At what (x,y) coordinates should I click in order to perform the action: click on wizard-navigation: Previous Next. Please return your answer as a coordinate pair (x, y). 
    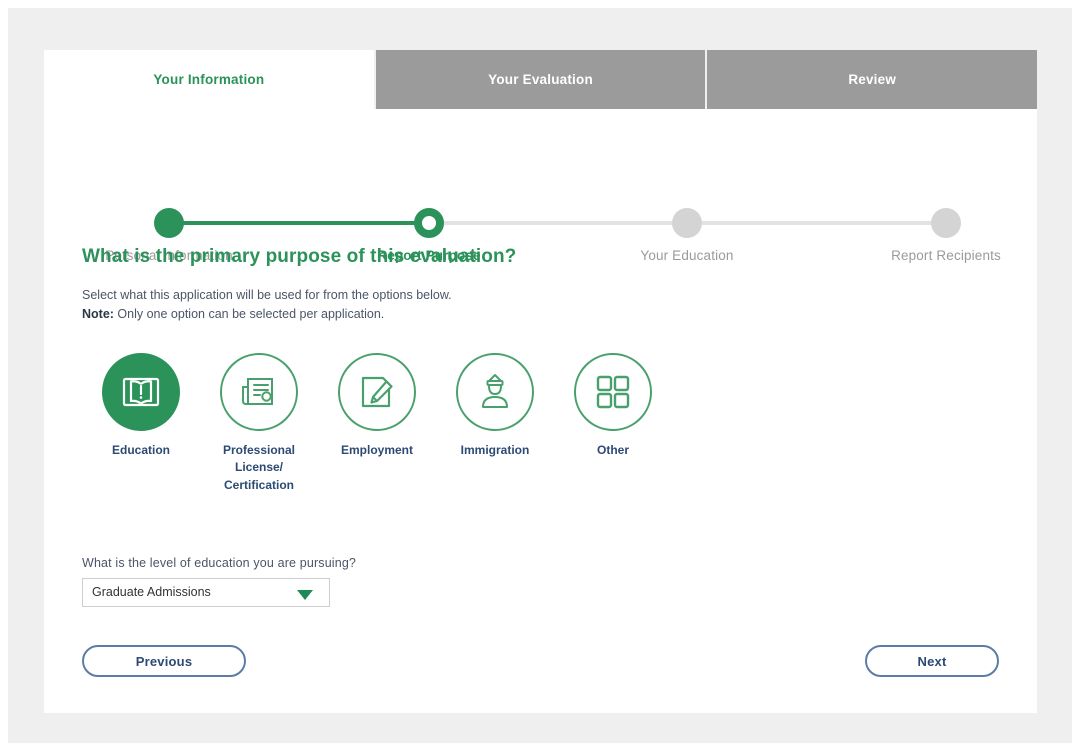
    Looking at the image, I should click on (540, 661).